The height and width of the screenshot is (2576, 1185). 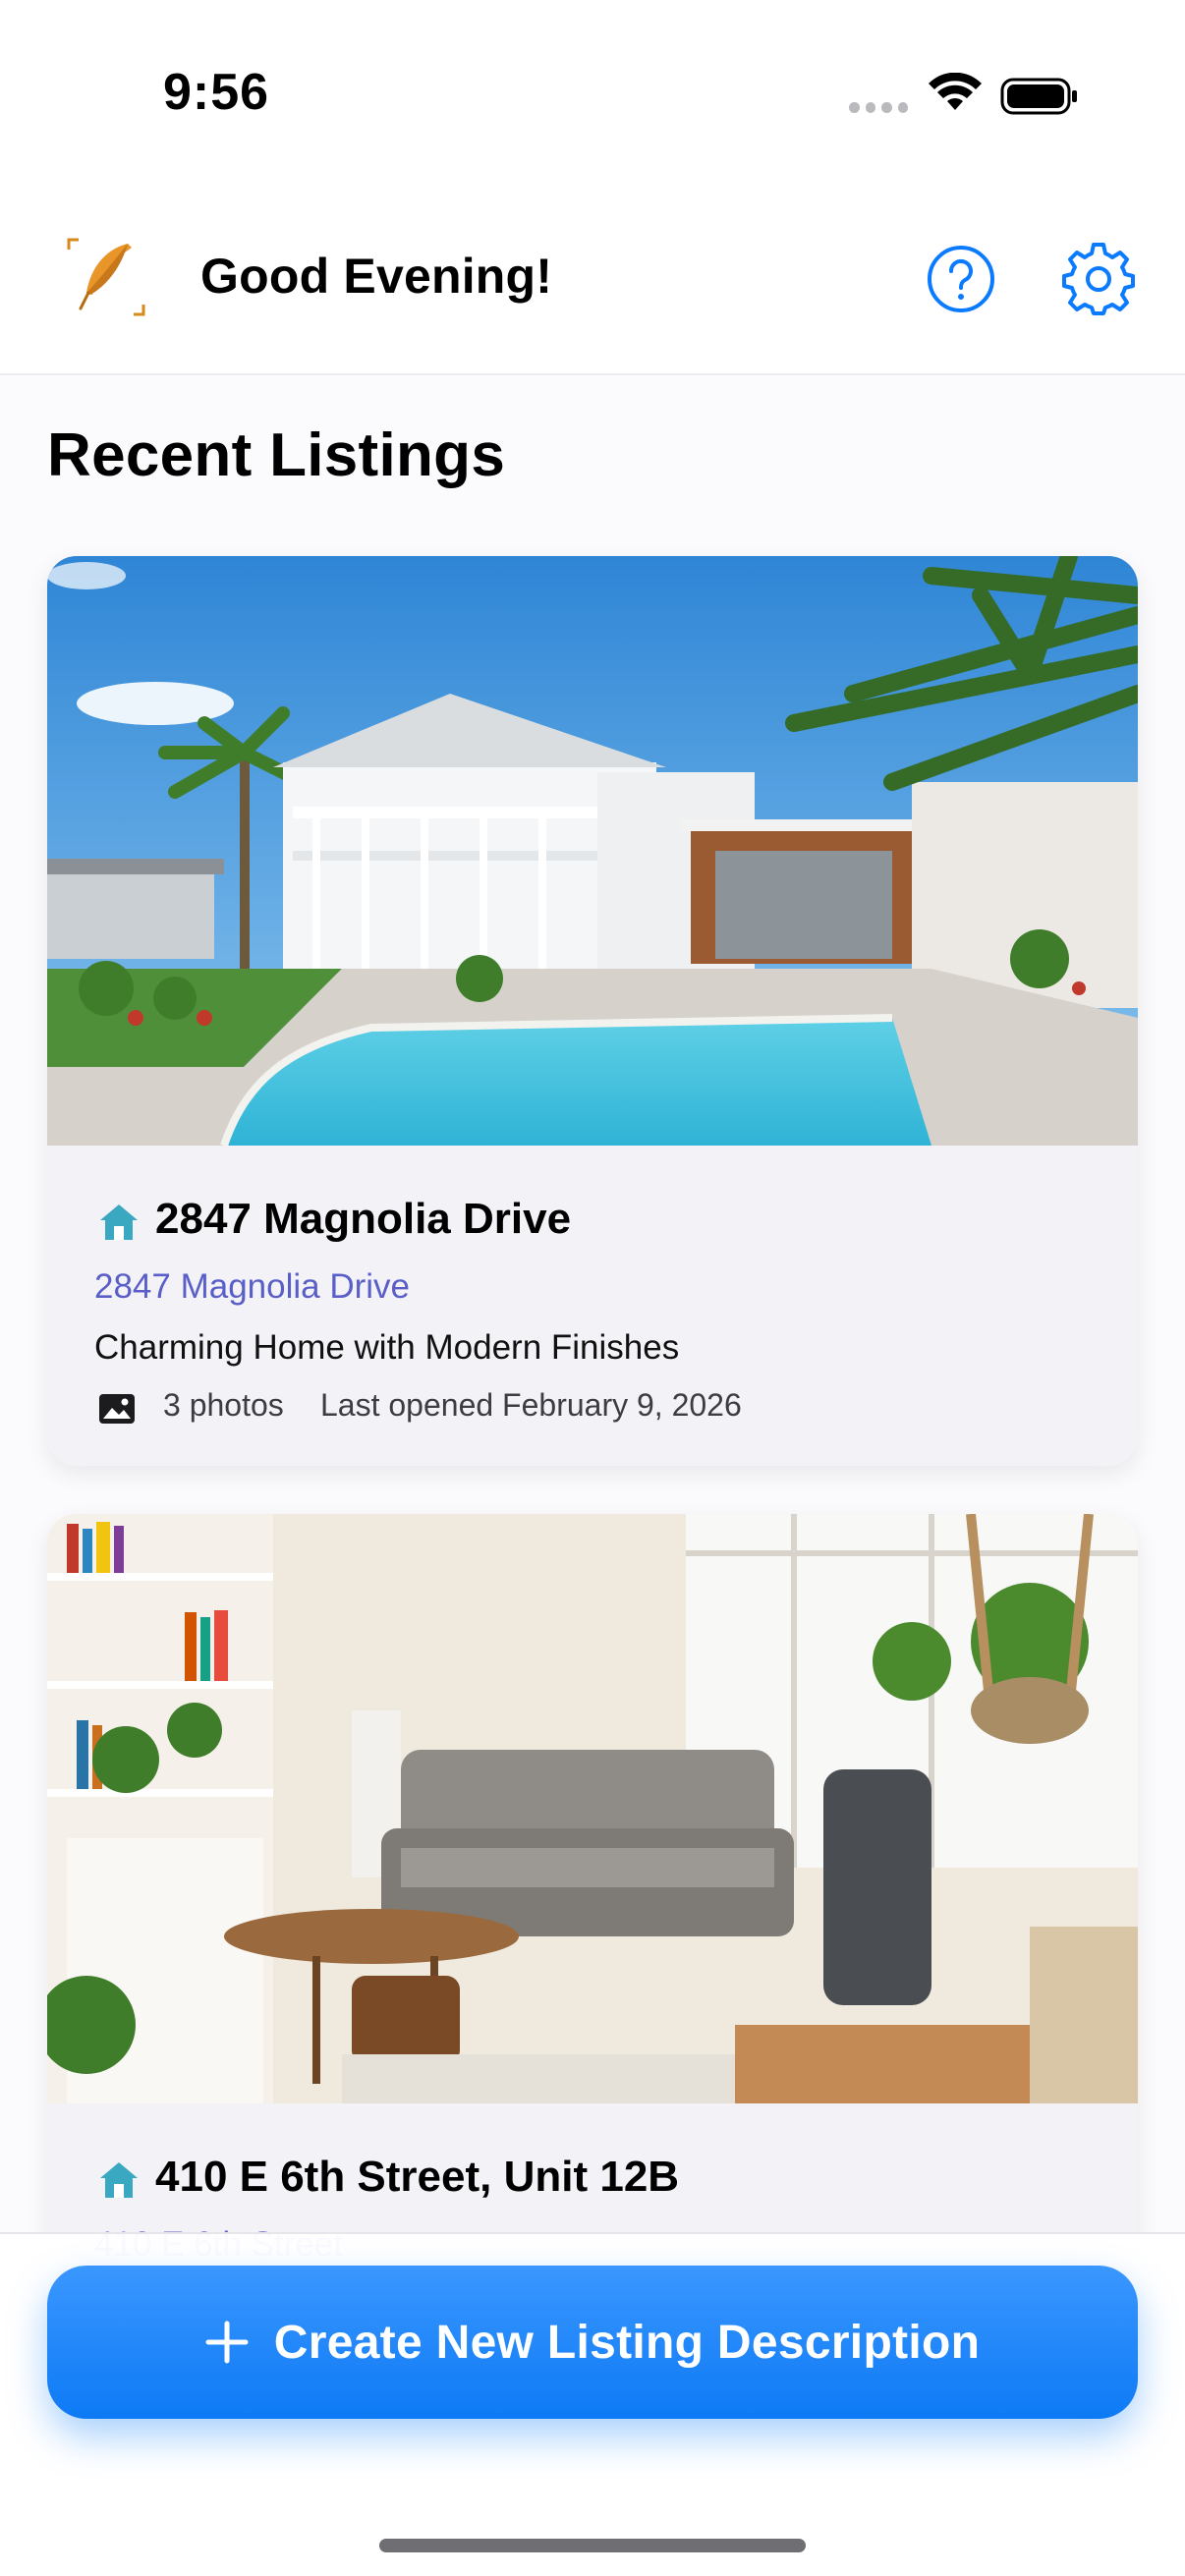 I want to click on wifi-icon, so click(x=956, y=91).